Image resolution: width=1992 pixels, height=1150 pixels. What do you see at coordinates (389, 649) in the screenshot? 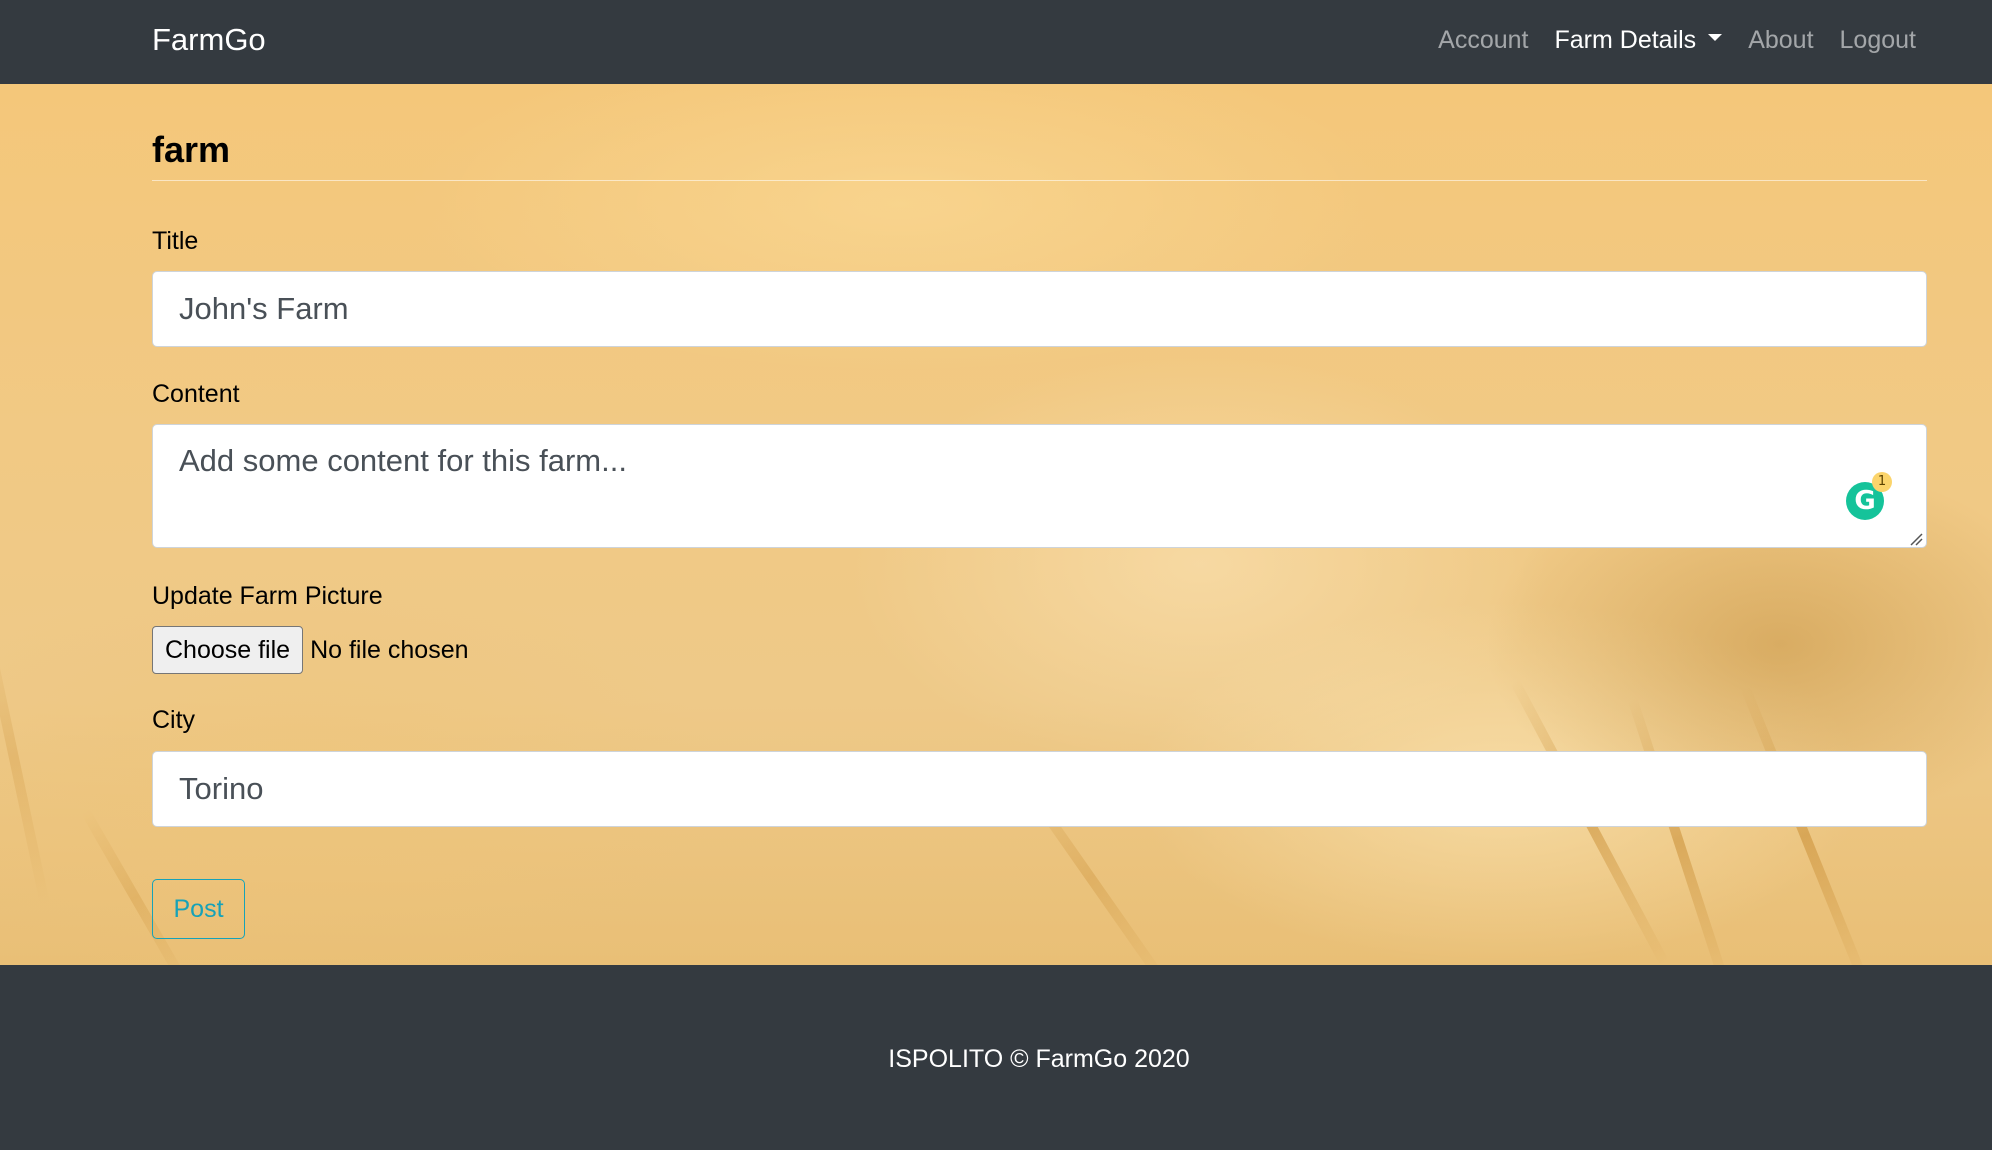
I see `file-status-text: No file chosen` at bounding box center [389, 649].